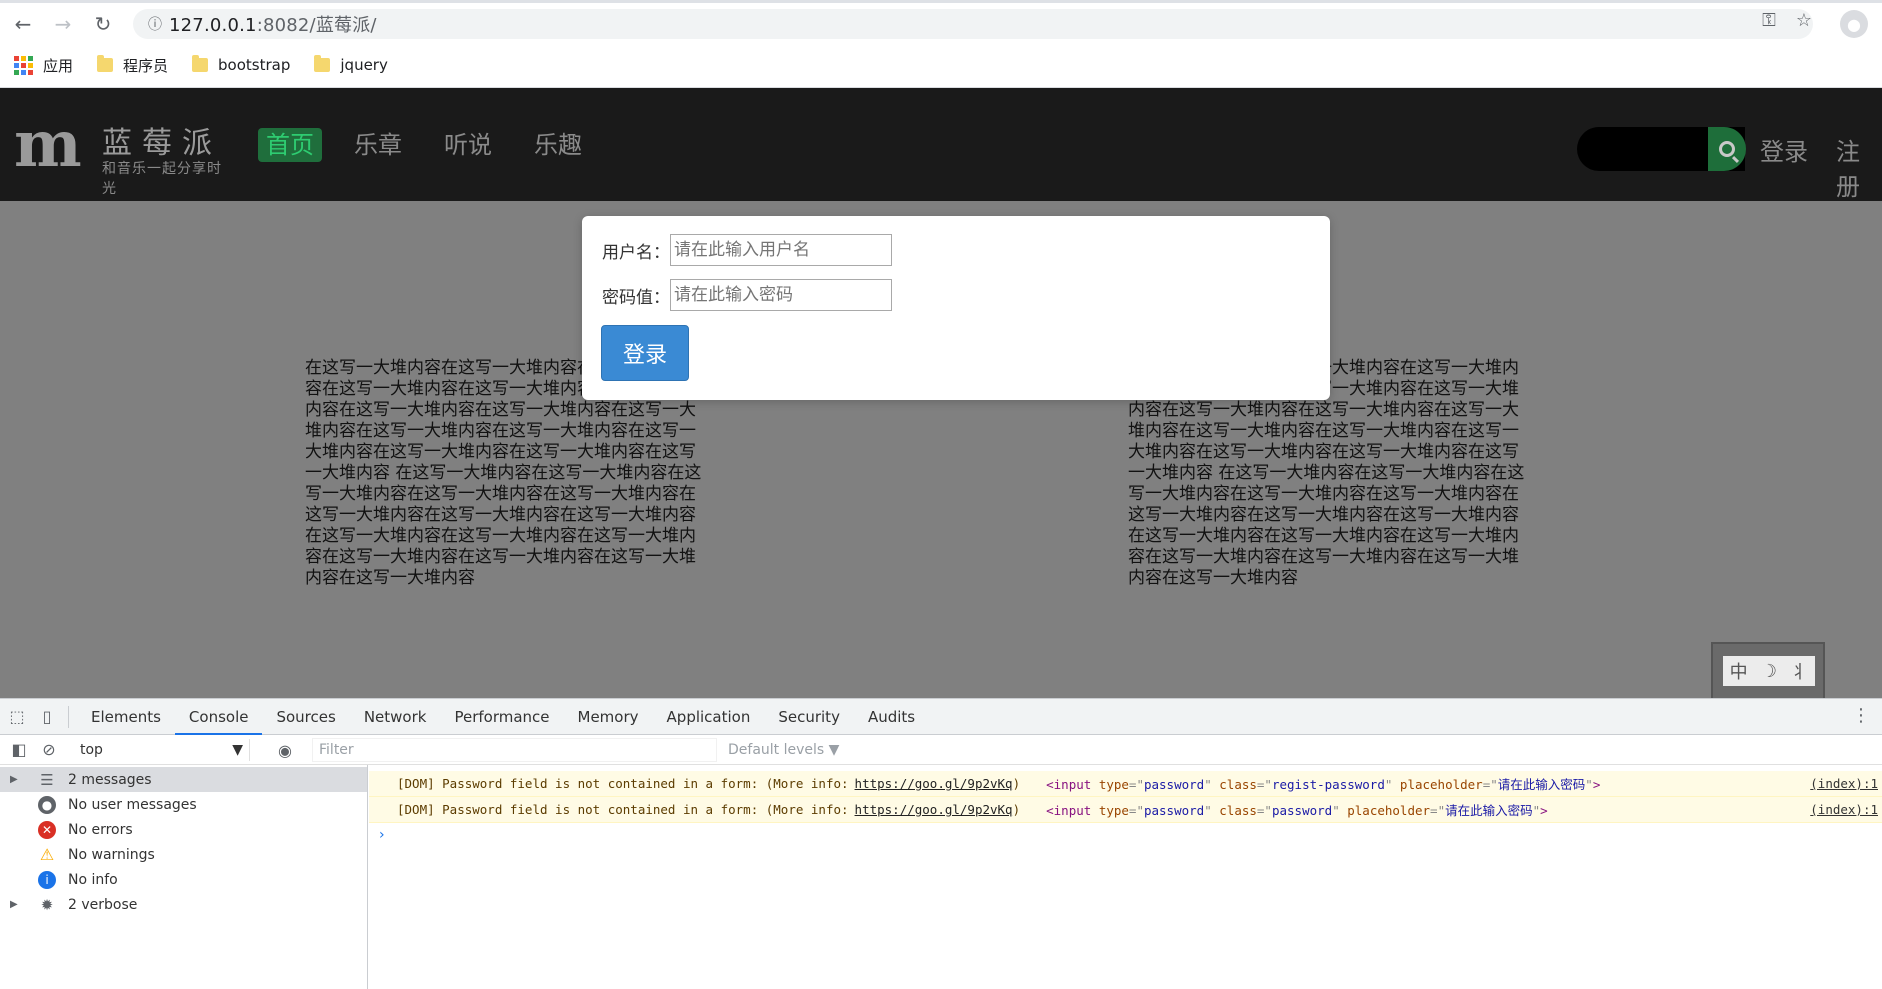 This screenshot has width=1882, height=989. Describe the element at coordinates (709, 717) in the screenshot. I see `devtools-tab: Application` at that location.